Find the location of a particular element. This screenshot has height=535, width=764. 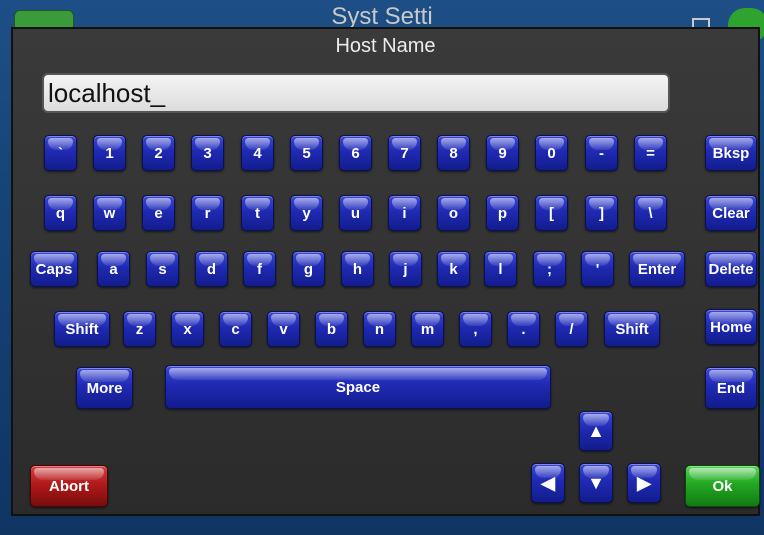

shift-left-key: Shift is located at coordinates (82, 329).